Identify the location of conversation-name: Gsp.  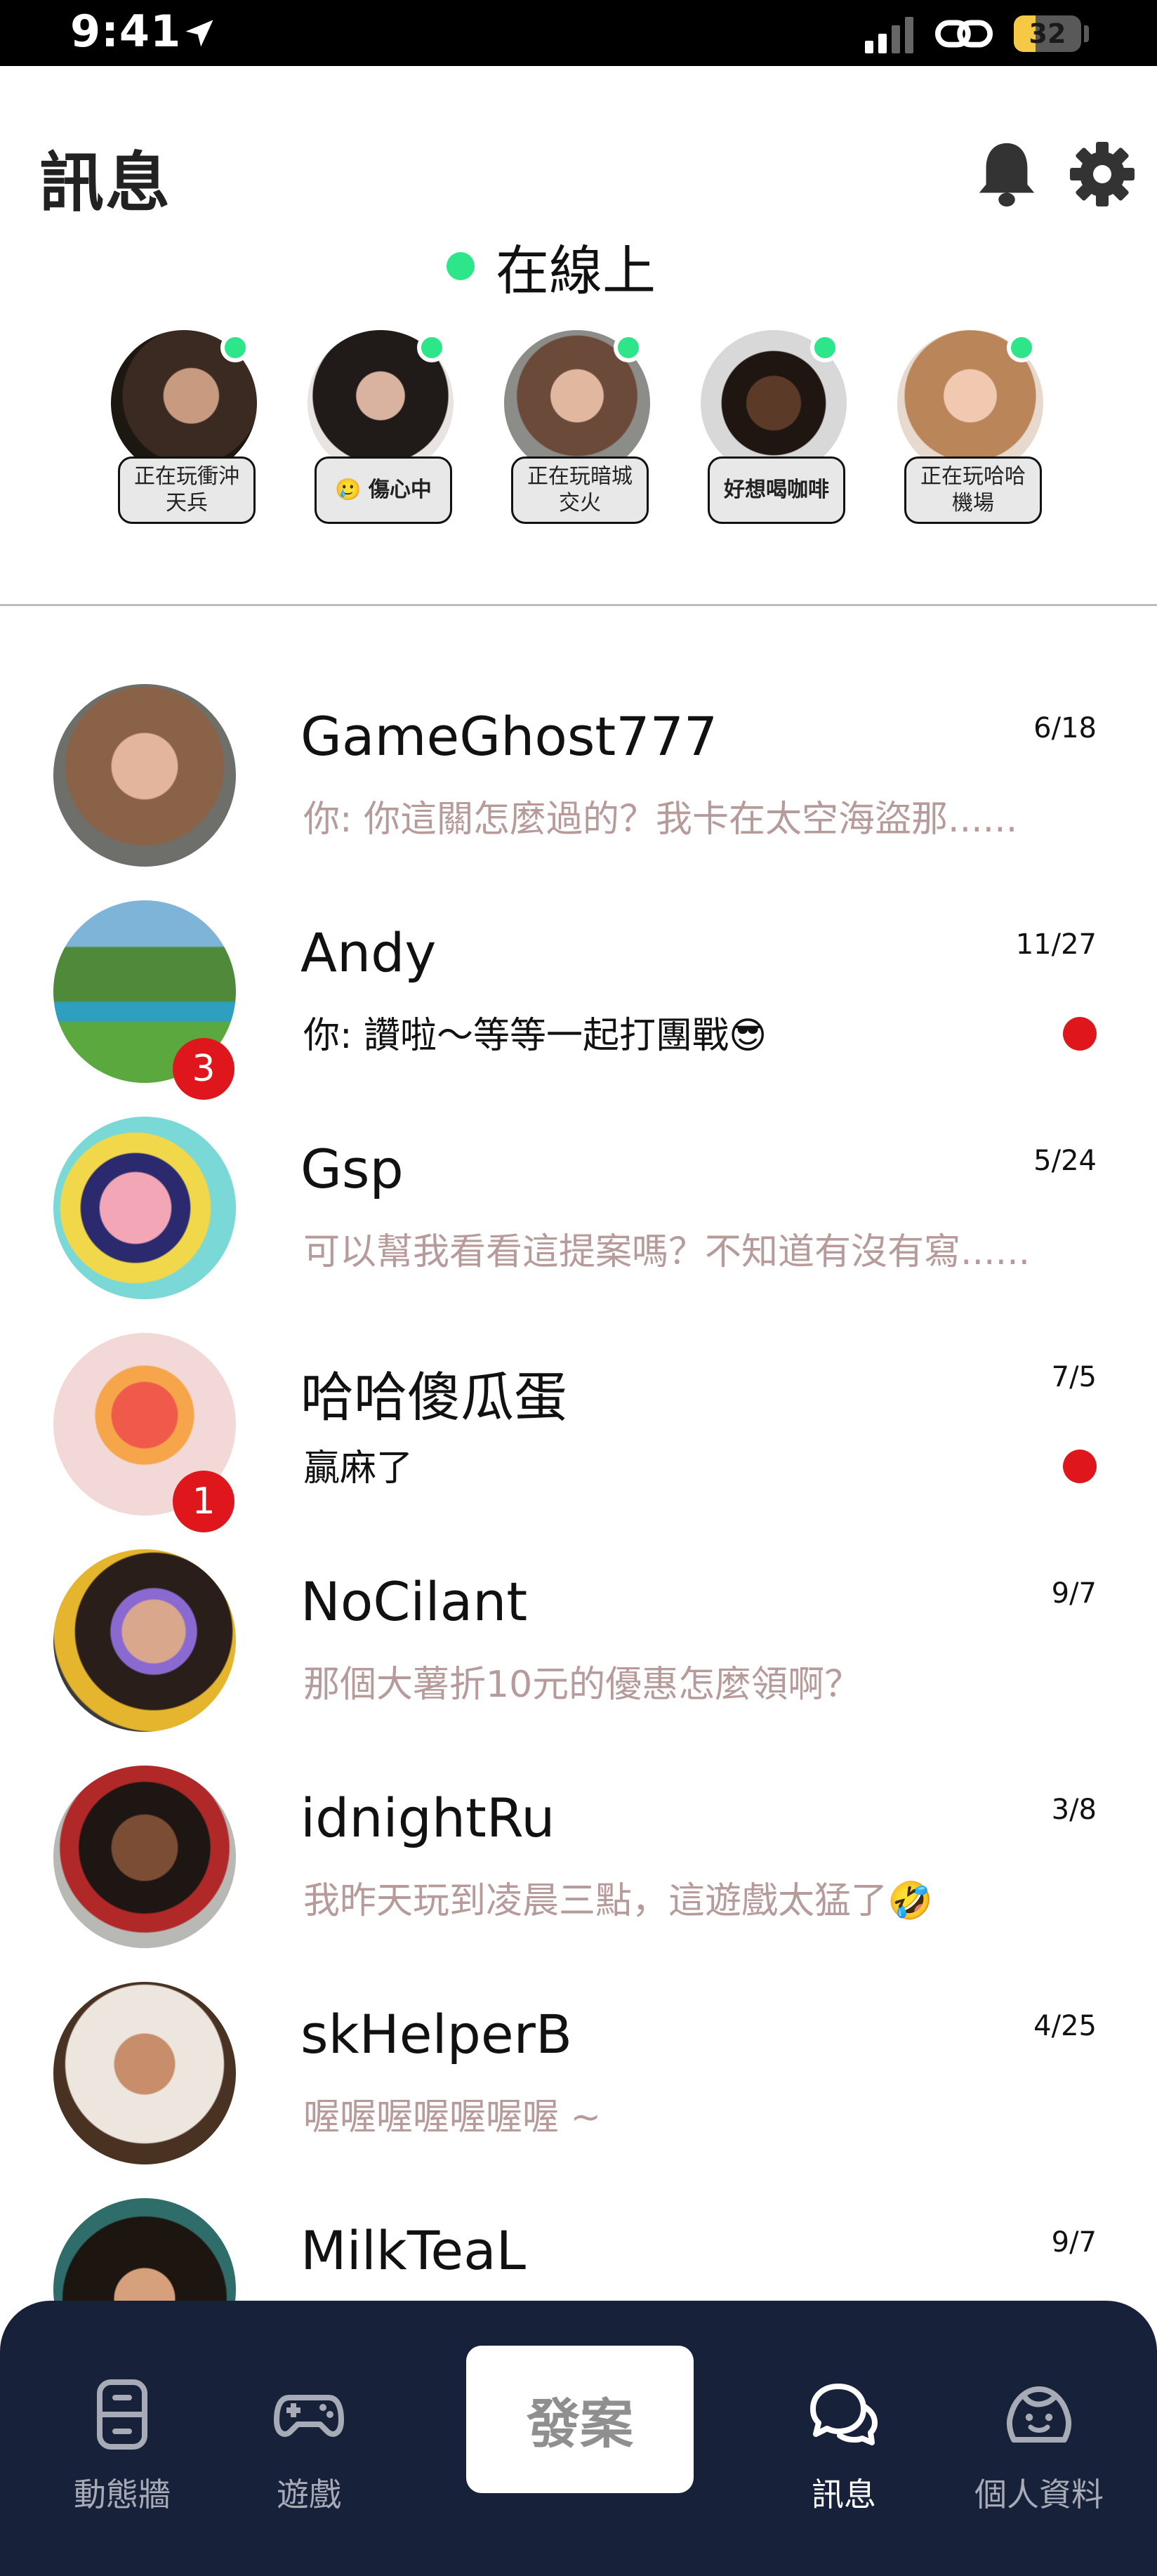
(352, 1169).